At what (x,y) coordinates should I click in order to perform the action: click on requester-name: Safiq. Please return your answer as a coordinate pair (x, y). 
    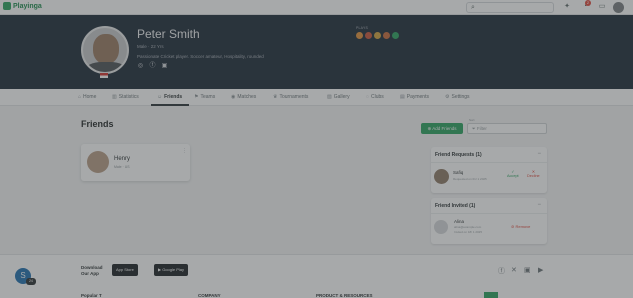
    Looking at the image, I should click on (458, 172).